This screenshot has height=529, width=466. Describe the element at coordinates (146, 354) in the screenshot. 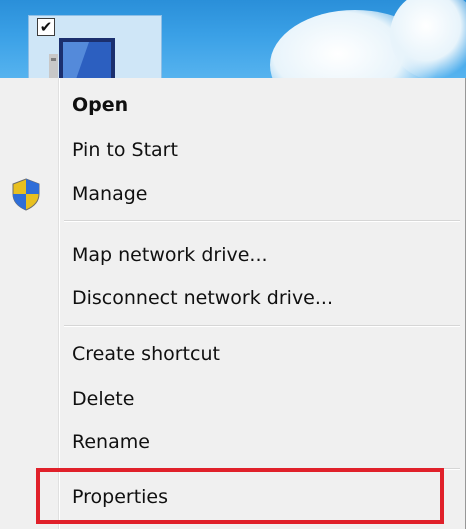

I see `menu-item-label: Create shortcut` at that location.